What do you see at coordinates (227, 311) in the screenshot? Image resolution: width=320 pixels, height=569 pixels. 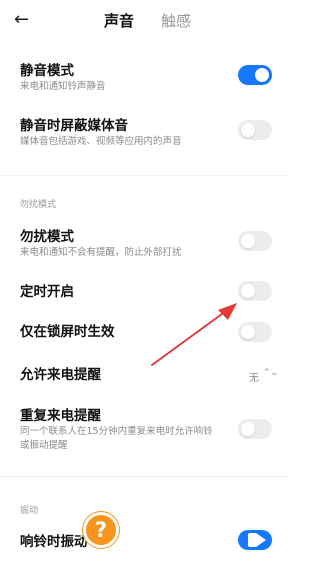 I see `annotation-arrow-head` at bounding box center [227, 311].